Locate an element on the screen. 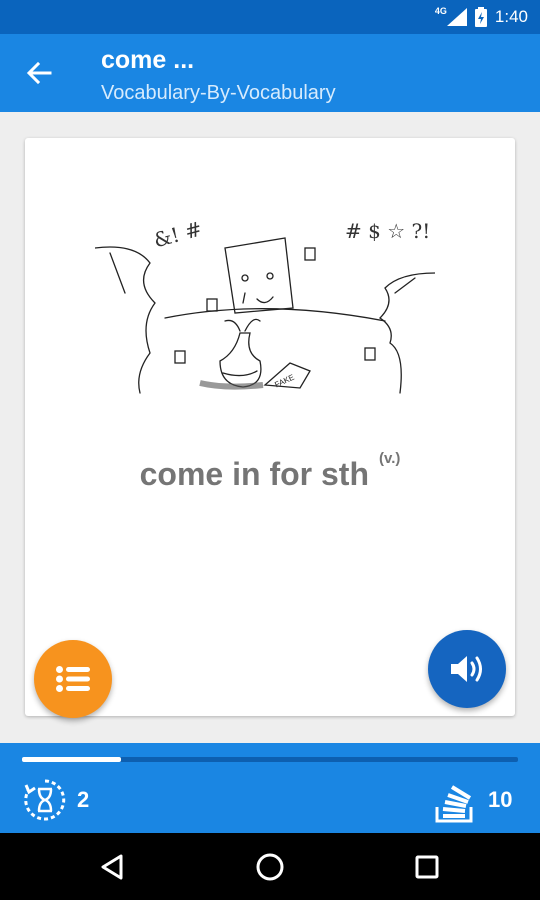 The width and height of the screenshot is (540, 900). word-list-button is located at coordinates (73, 679).